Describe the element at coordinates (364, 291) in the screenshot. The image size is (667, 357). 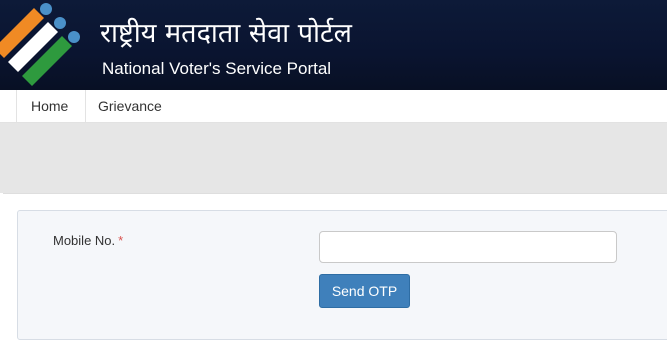
I see `send-otp-button: Send OTP` at that location.